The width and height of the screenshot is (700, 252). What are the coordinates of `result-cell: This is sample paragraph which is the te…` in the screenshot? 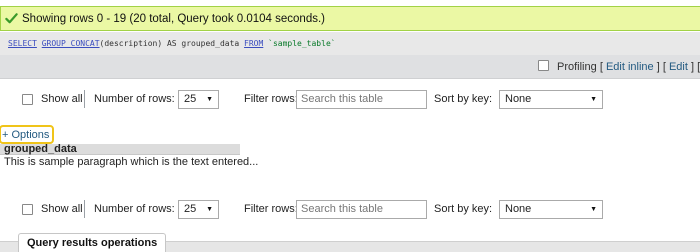 It's located at (131, 162).